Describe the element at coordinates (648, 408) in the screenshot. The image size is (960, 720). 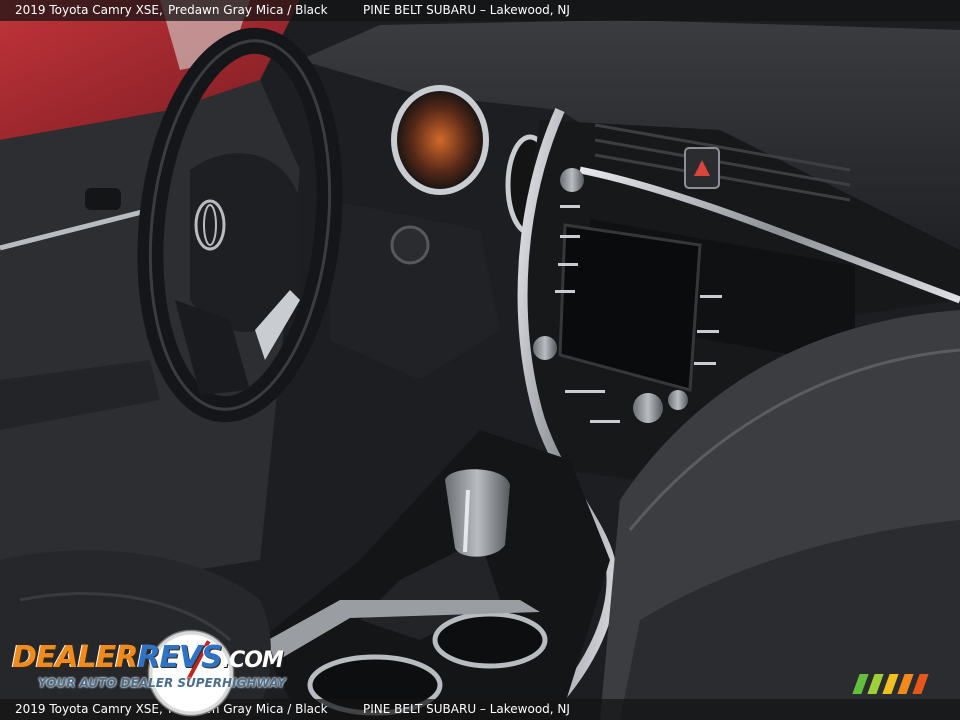
I see `climate-knob` at that location.